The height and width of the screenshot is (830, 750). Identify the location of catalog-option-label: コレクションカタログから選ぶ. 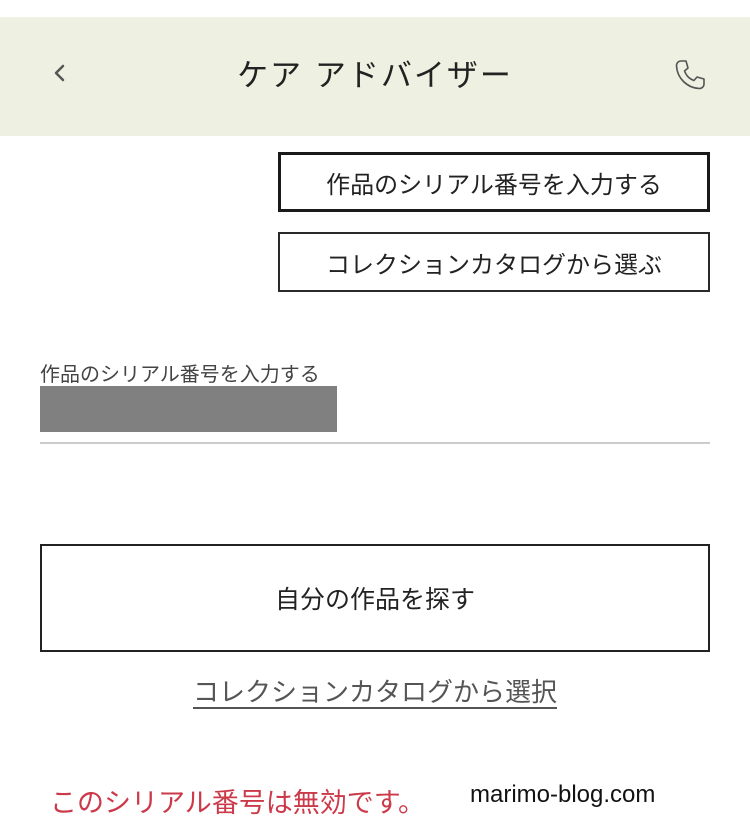
(494, 264).